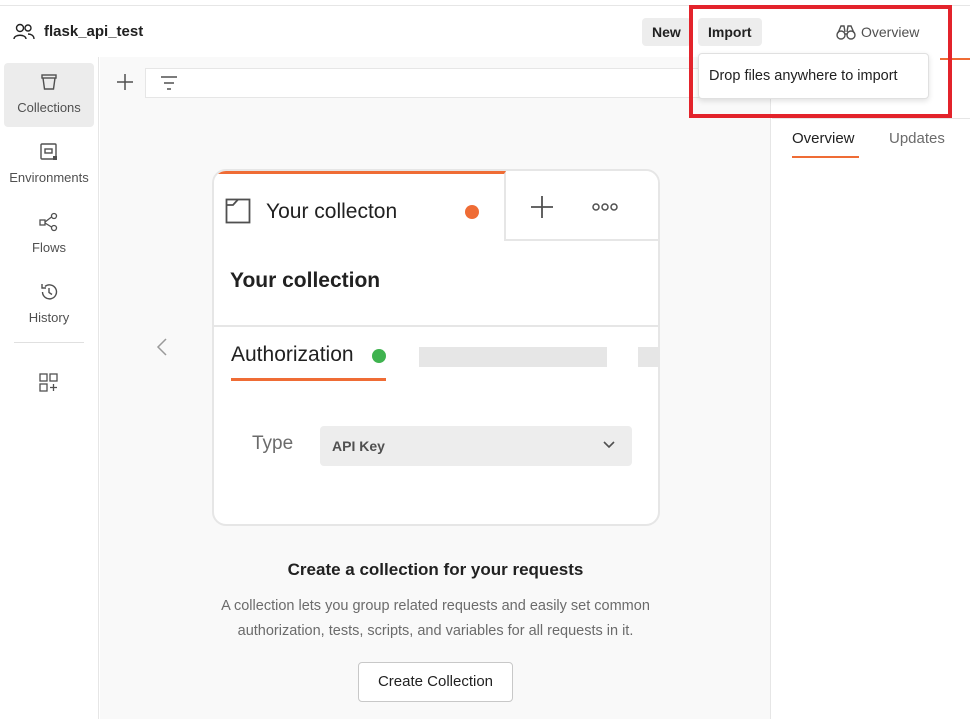 This screenshot has width=970, height=719. I want to click on status-dot, so click(379, 356).